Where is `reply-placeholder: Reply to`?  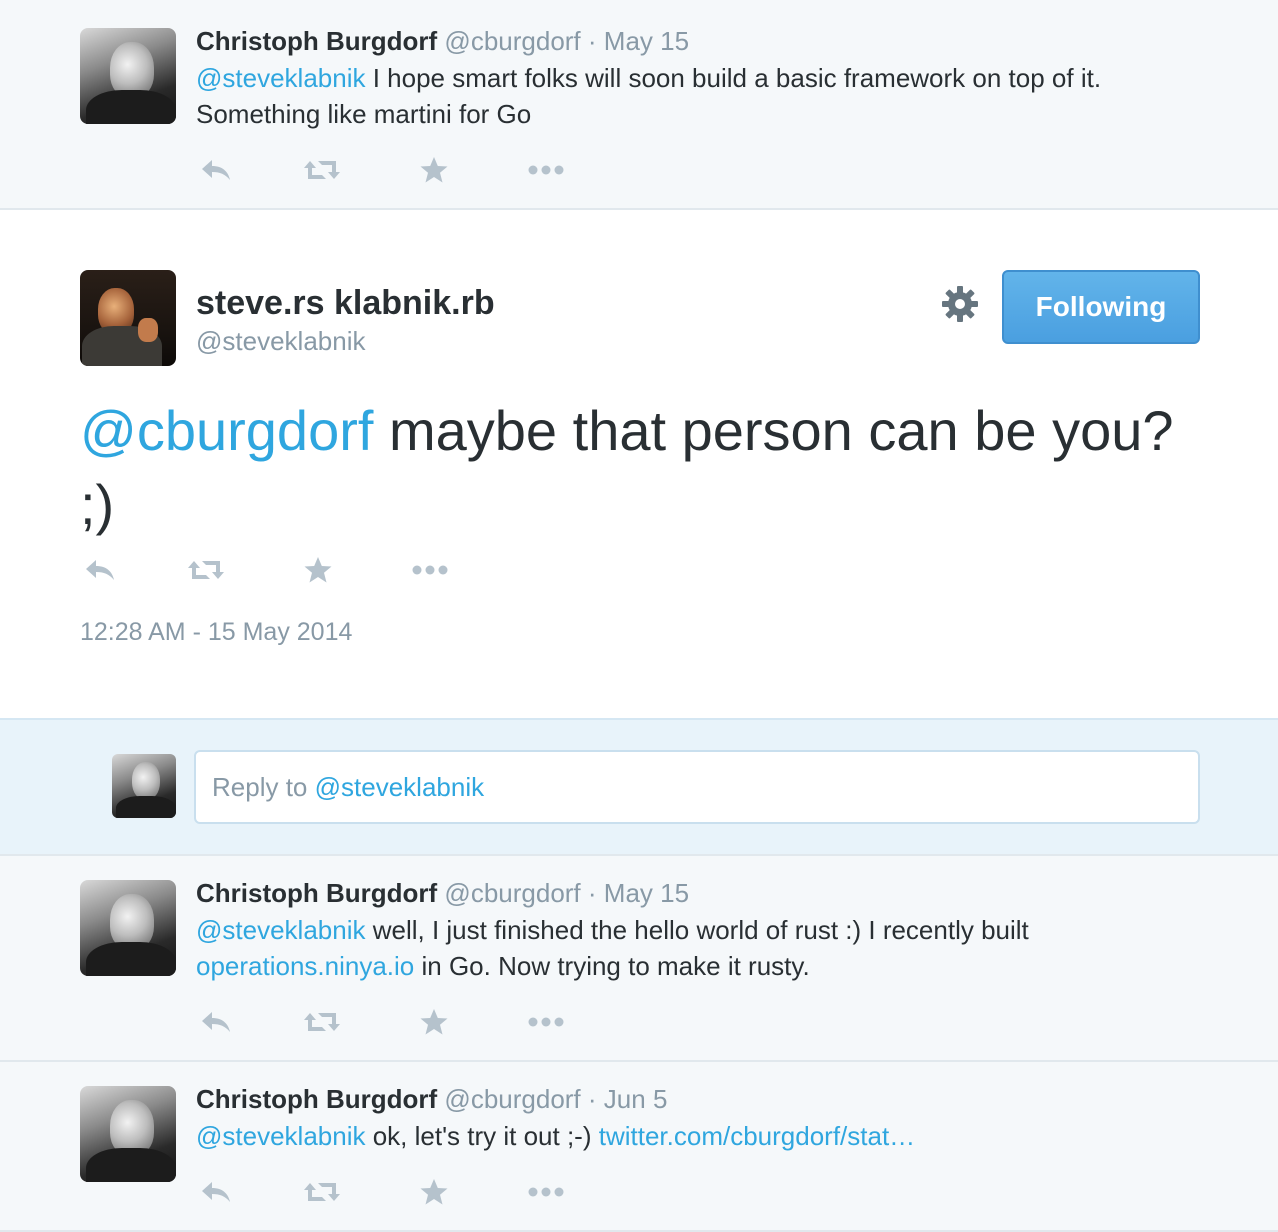
reply-placeholder: Reply to is located at coordinates (260, 786).